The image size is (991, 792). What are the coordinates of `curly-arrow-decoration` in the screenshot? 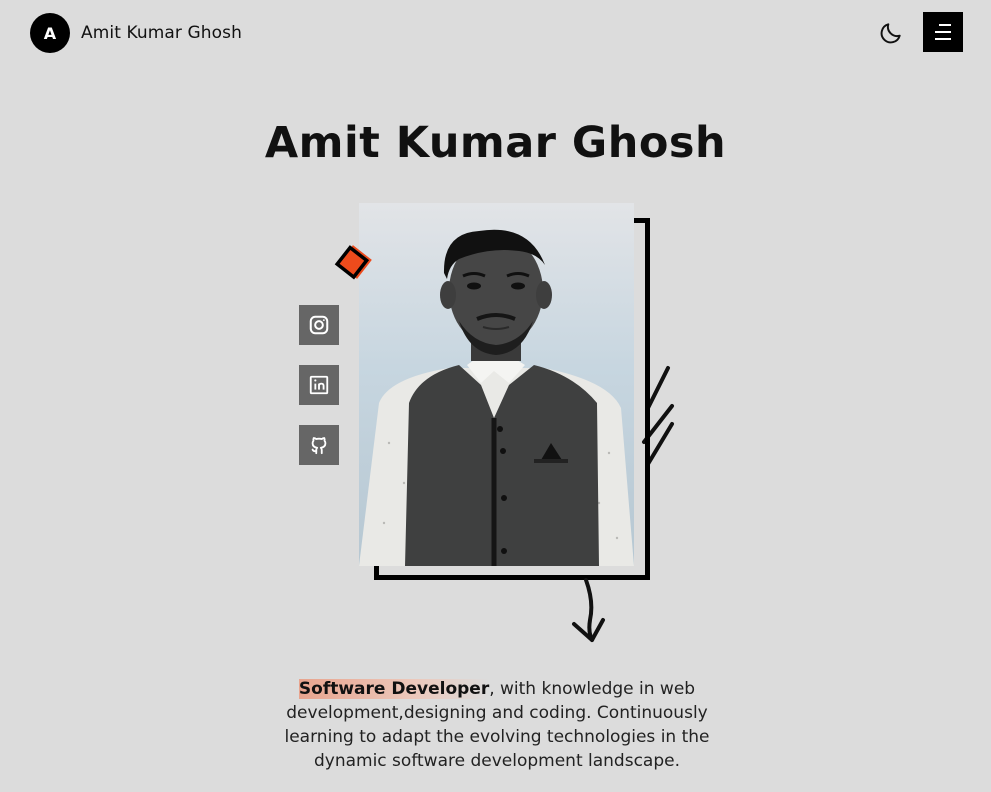 It's located at (588, 610).